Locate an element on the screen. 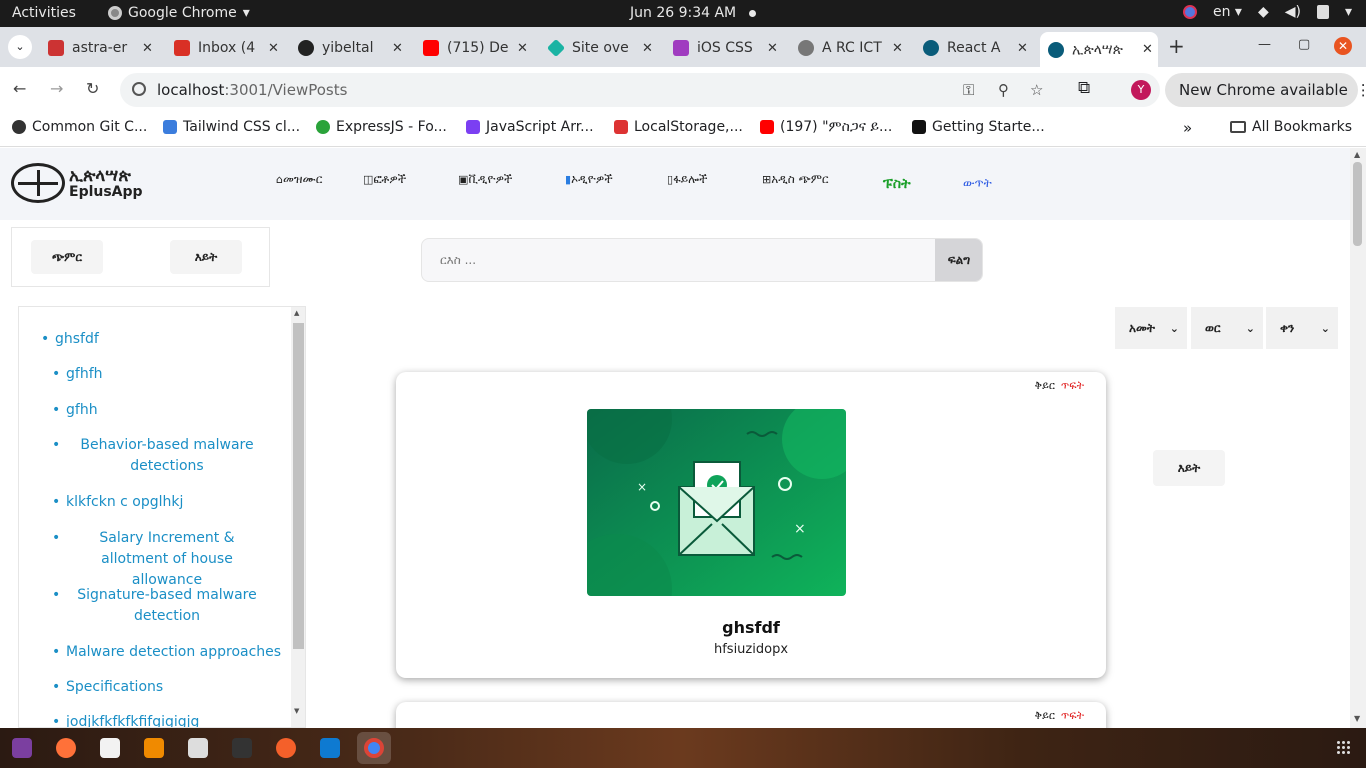 This screenshot has height=768, width=1366. tab-7: A RC ICT ✕ is located at coordinates (846, 48).